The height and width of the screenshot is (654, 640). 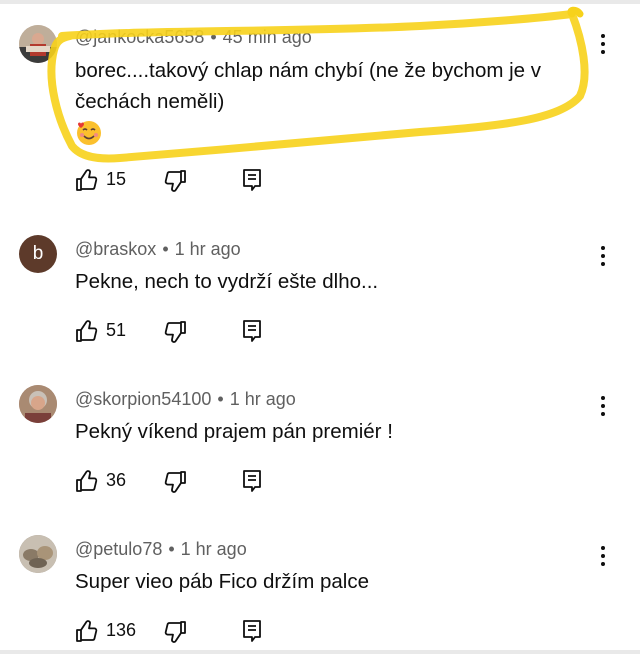 I want to click on like-count: 136, so click(x=121, y=630).